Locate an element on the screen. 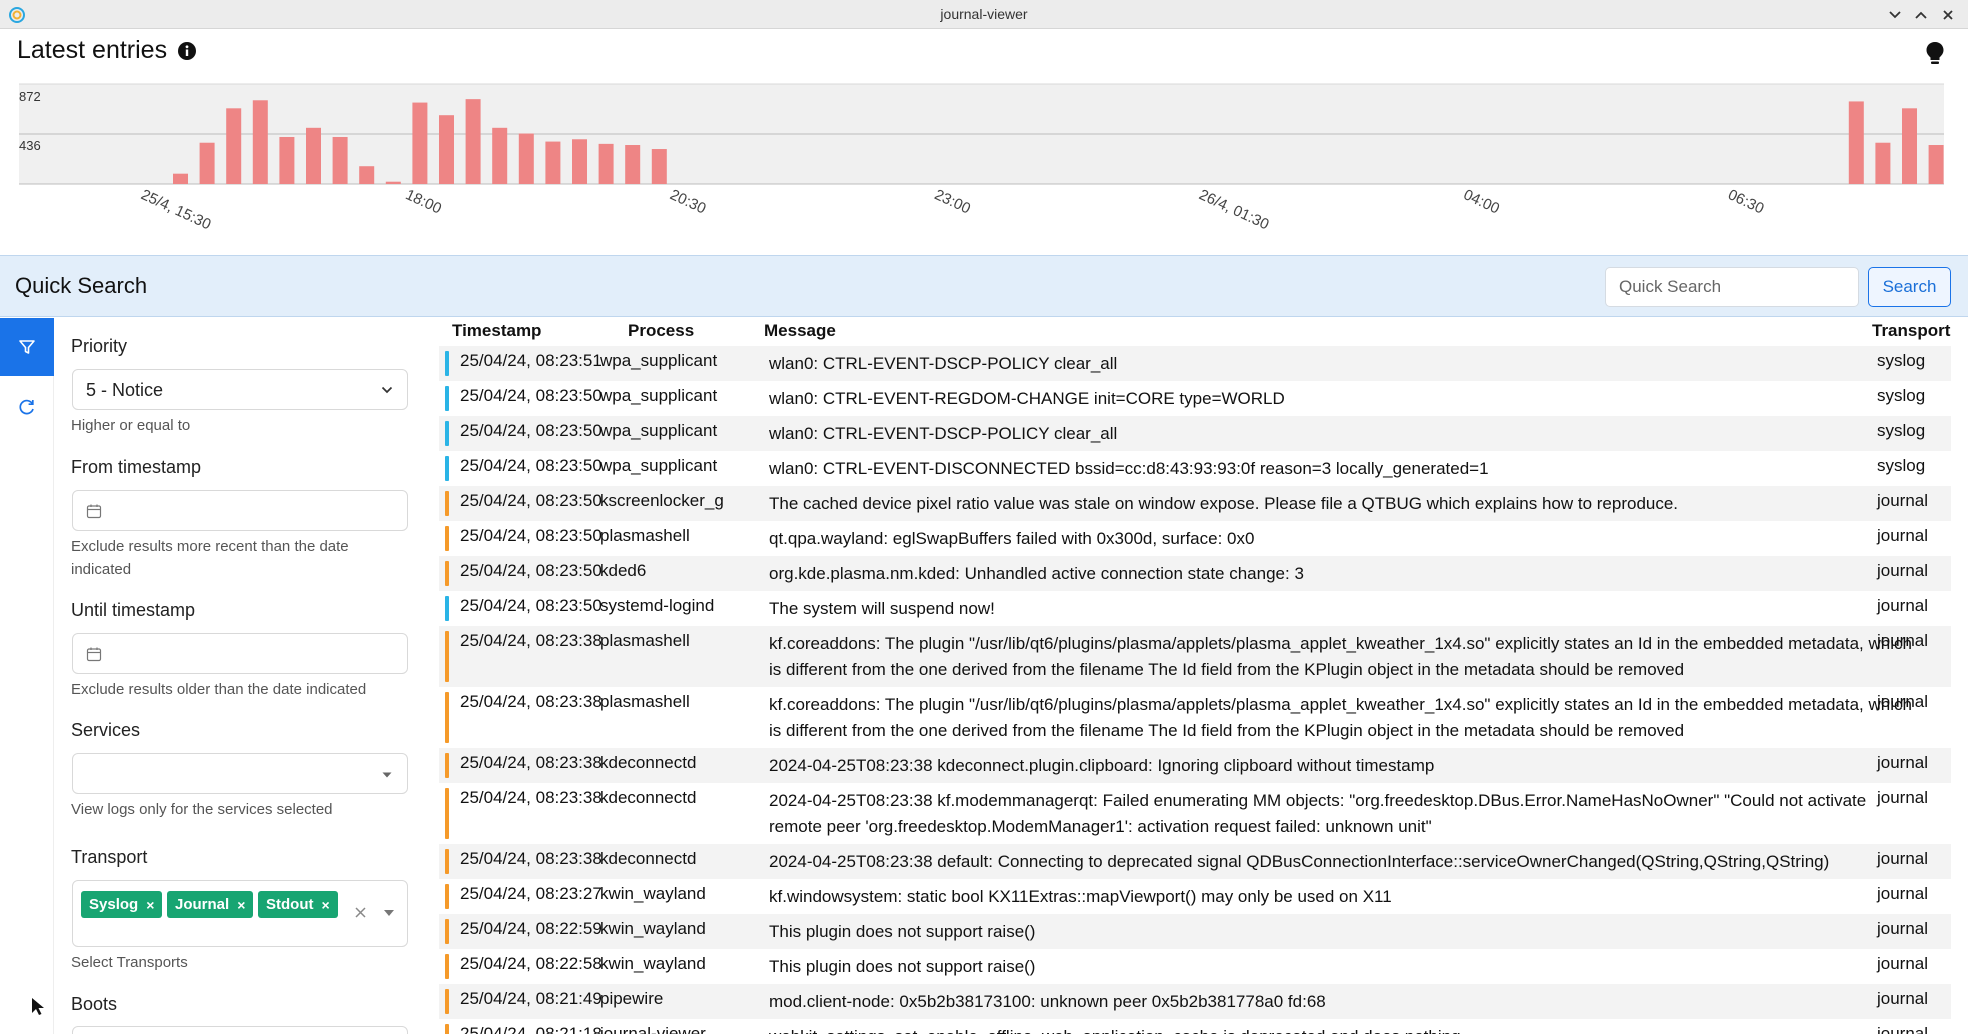 The image size is (1968, 1034). triangle-down-icon is located at coordinates (389, 913).